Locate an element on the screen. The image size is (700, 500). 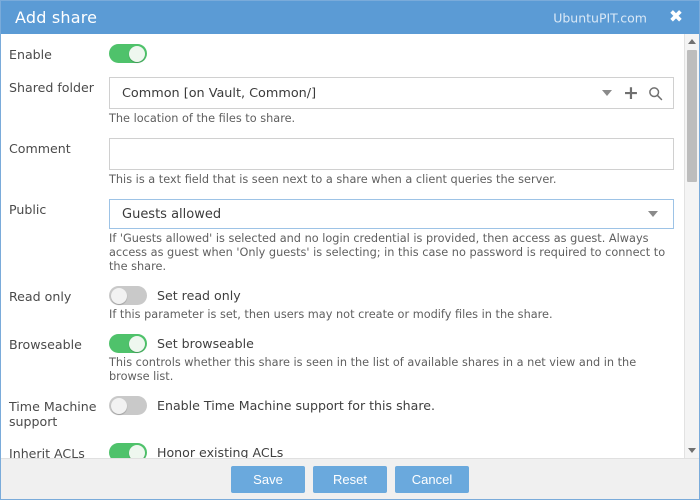
row-label-comment: Comment is located at coordinates (40, 148).